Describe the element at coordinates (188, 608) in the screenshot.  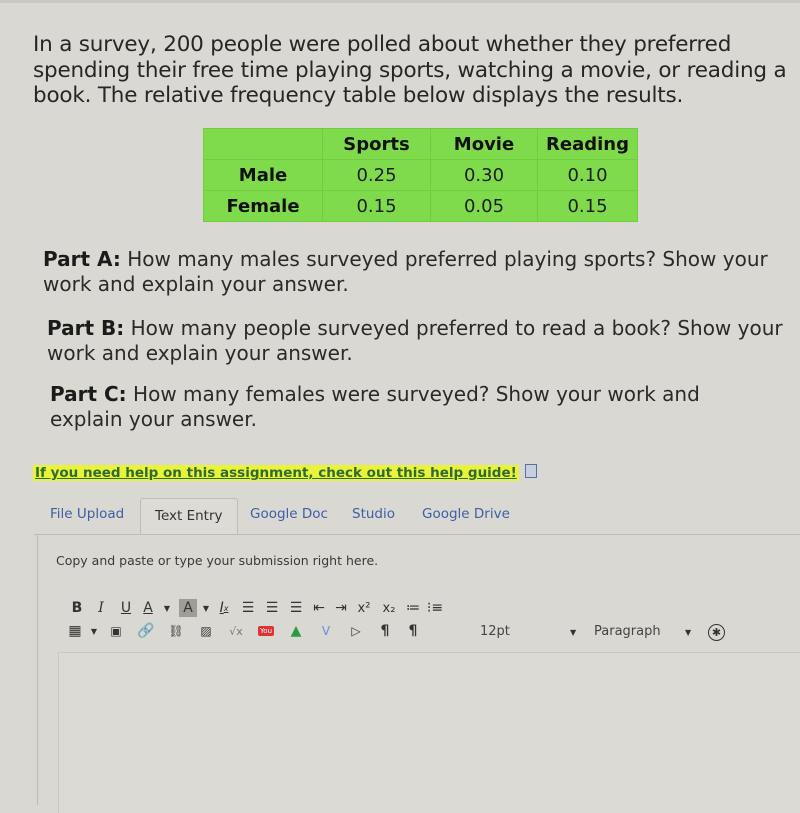
I see `background-color-button: A` at that location.